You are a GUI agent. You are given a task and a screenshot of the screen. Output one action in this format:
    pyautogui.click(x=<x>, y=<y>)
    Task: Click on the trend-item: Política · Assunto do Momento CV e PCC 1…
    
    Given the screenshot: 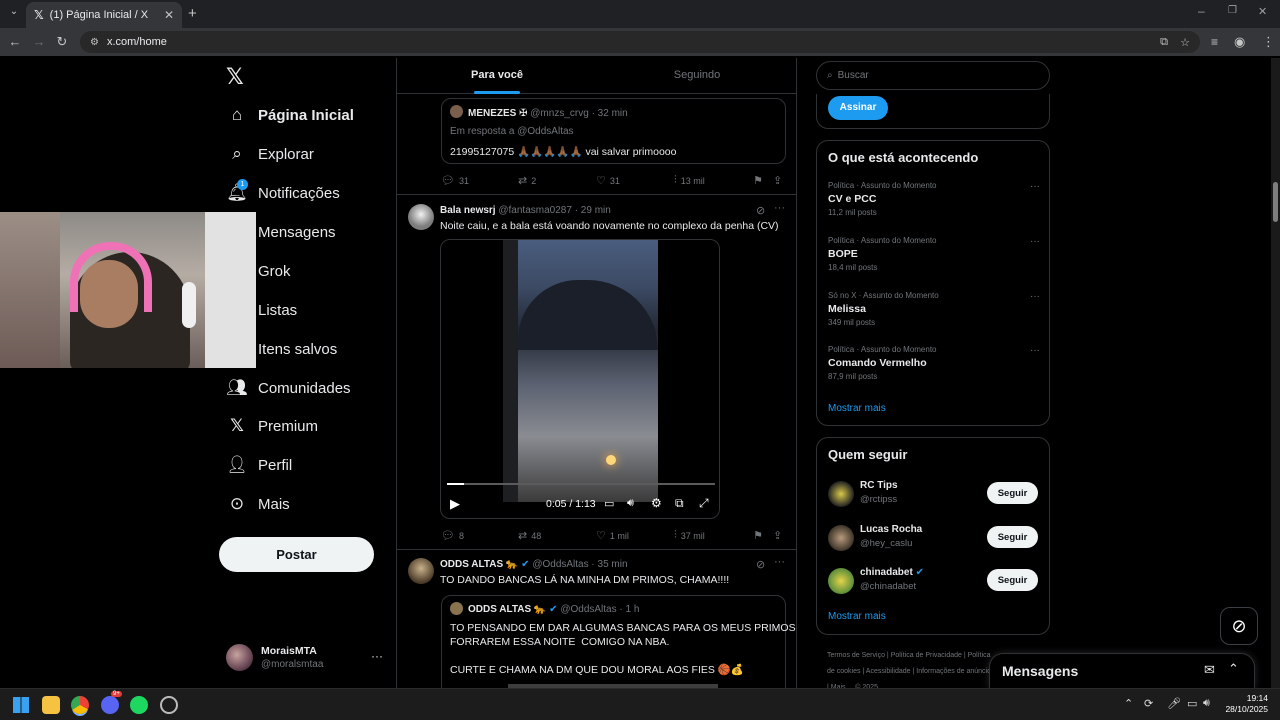 What is the action you would take?
    pyautogui.click(x=934, y=201)
    